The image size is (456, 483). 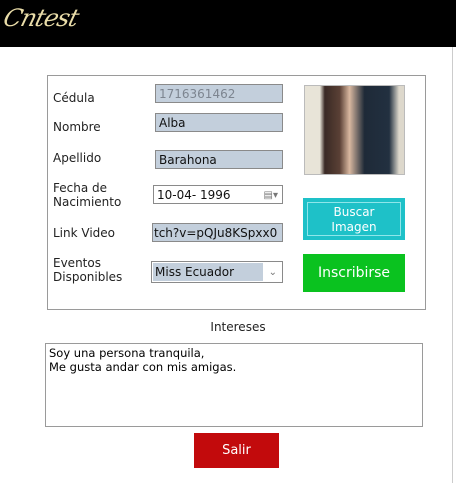 I want to click on cedula-input: 1716361462, so click(x=219, y=93).